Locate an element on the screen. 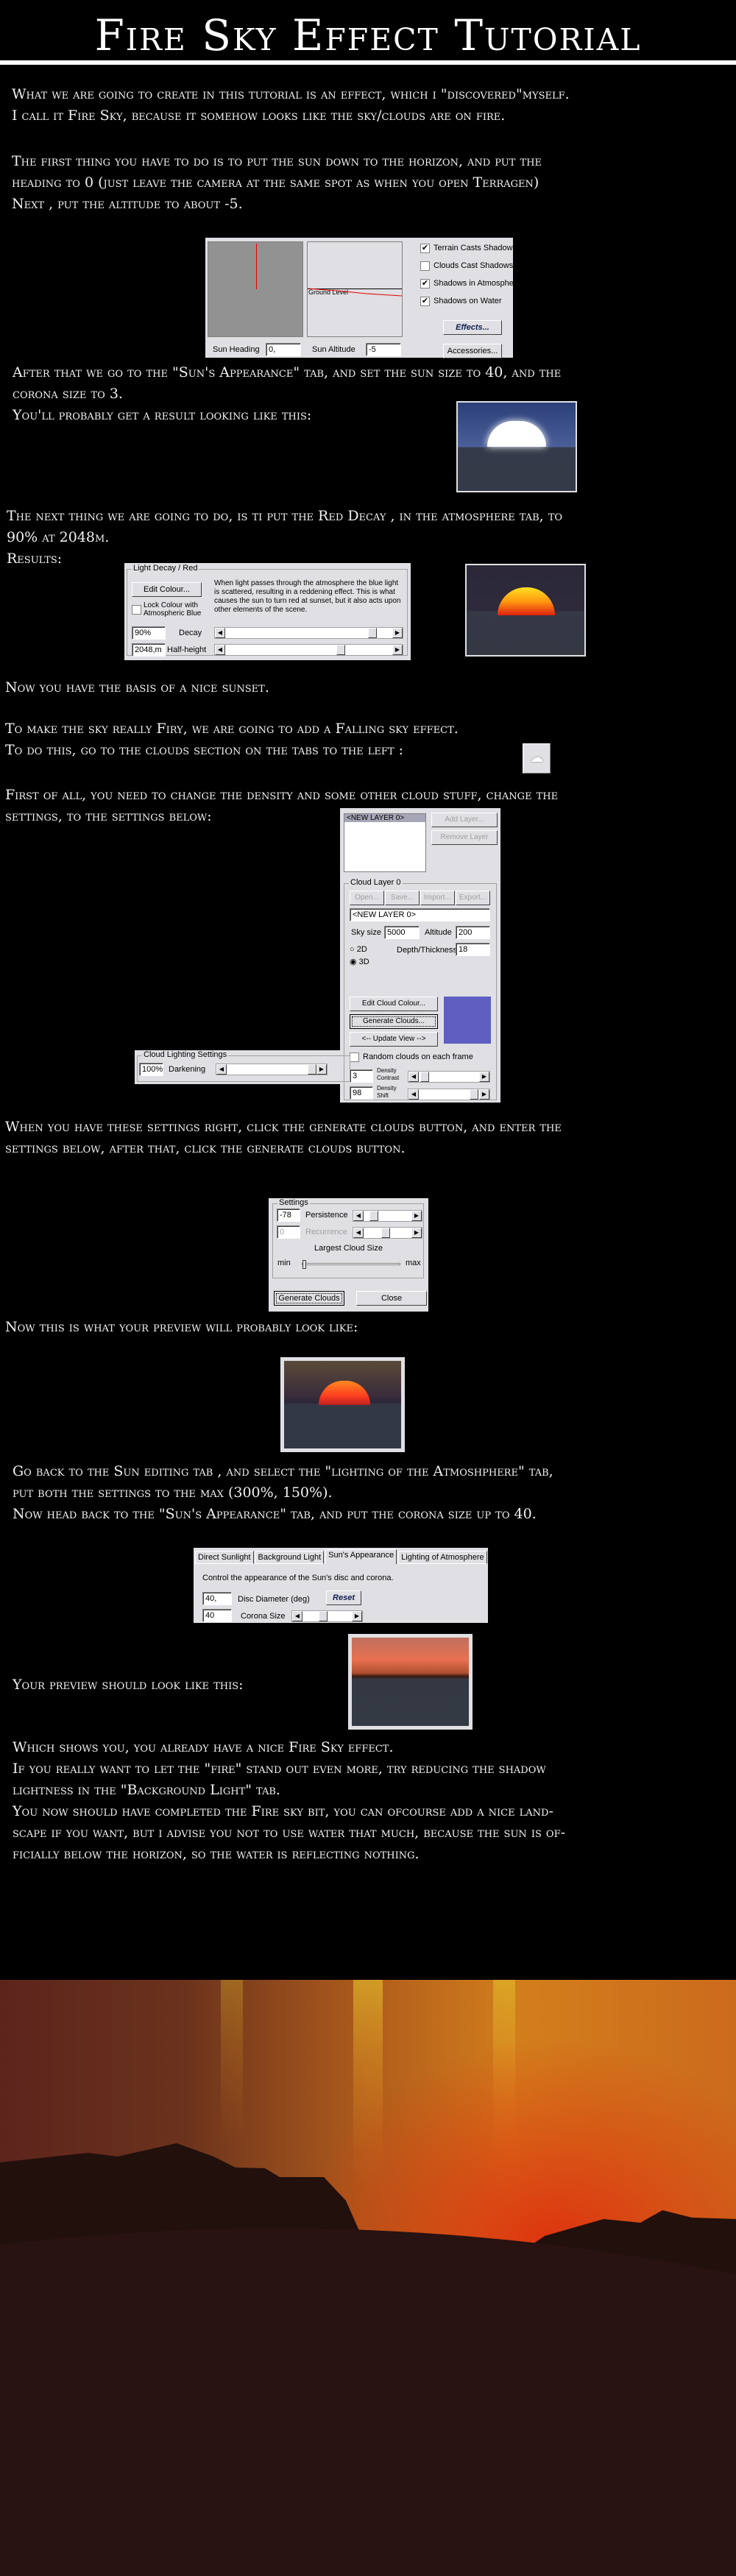 This screenshot has width=736, height=2576. layer-list-item: <NEW LAYER 0> is located at coordinates (385, 818).